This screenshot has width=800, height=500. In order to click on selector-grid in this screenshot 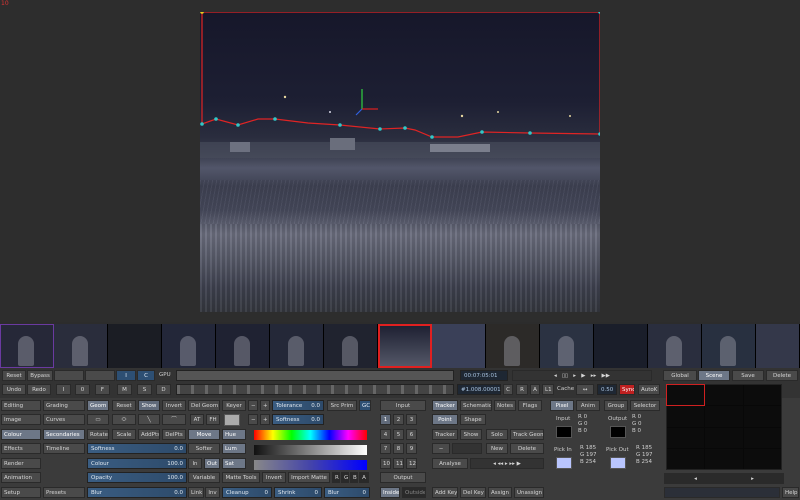, I will do `click(723, 426)`.